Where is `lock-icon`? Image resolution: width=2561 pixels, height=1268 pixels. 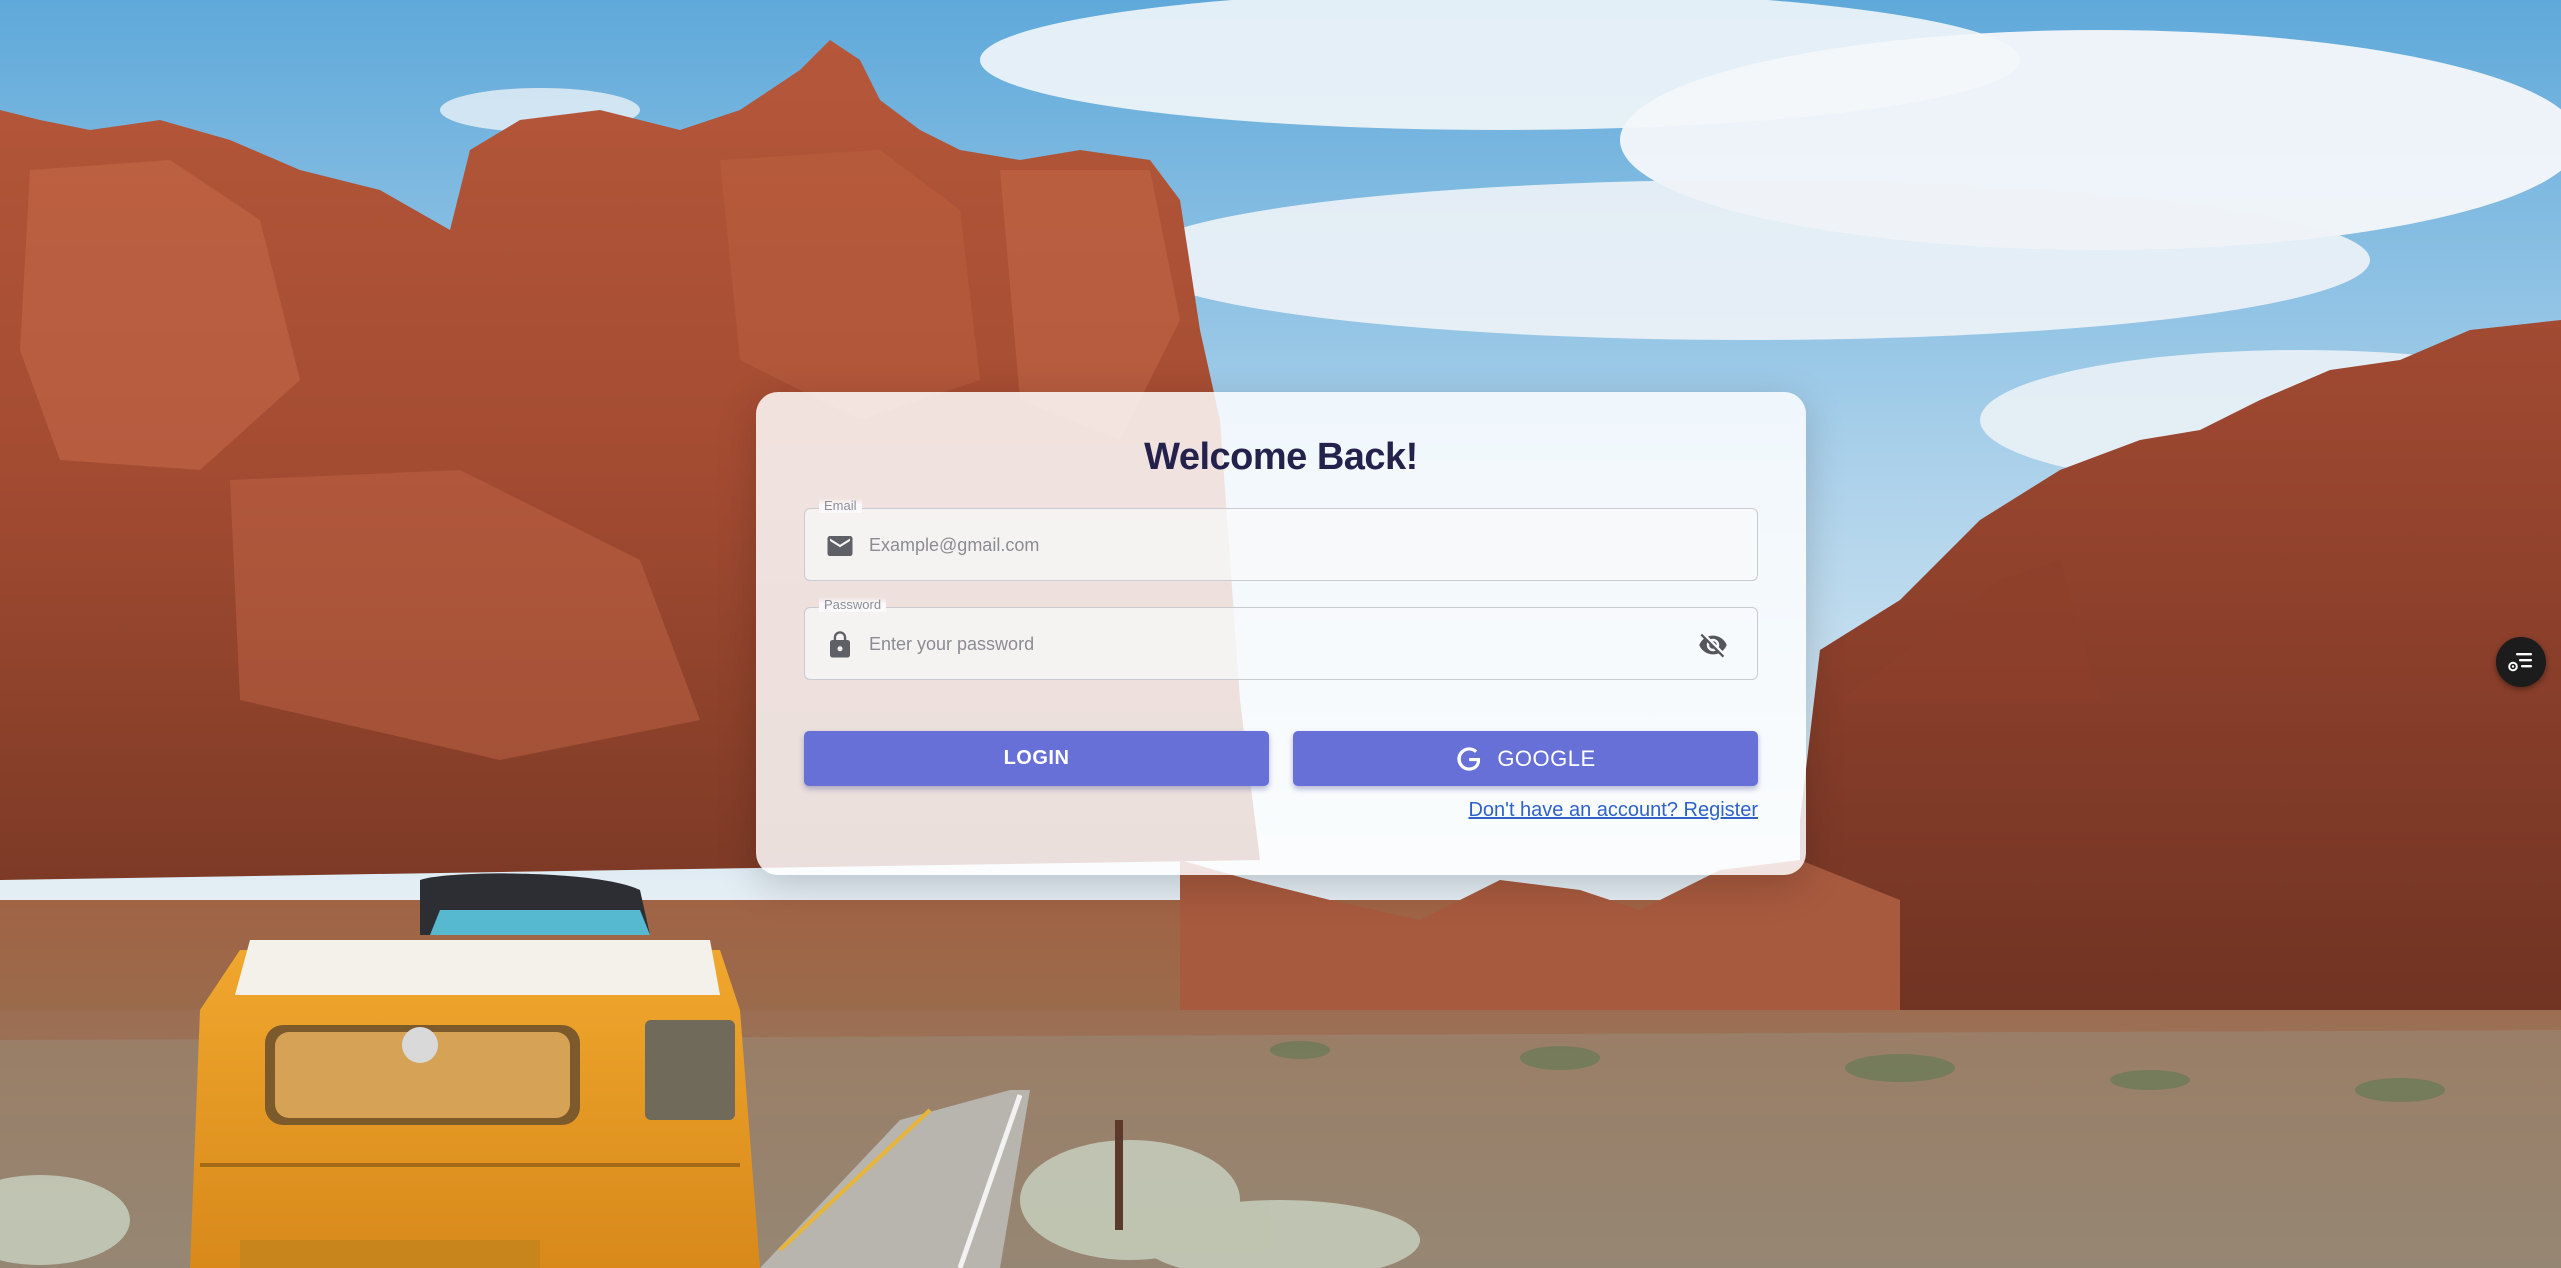 lock-icon is located at coordinates (840, 644).